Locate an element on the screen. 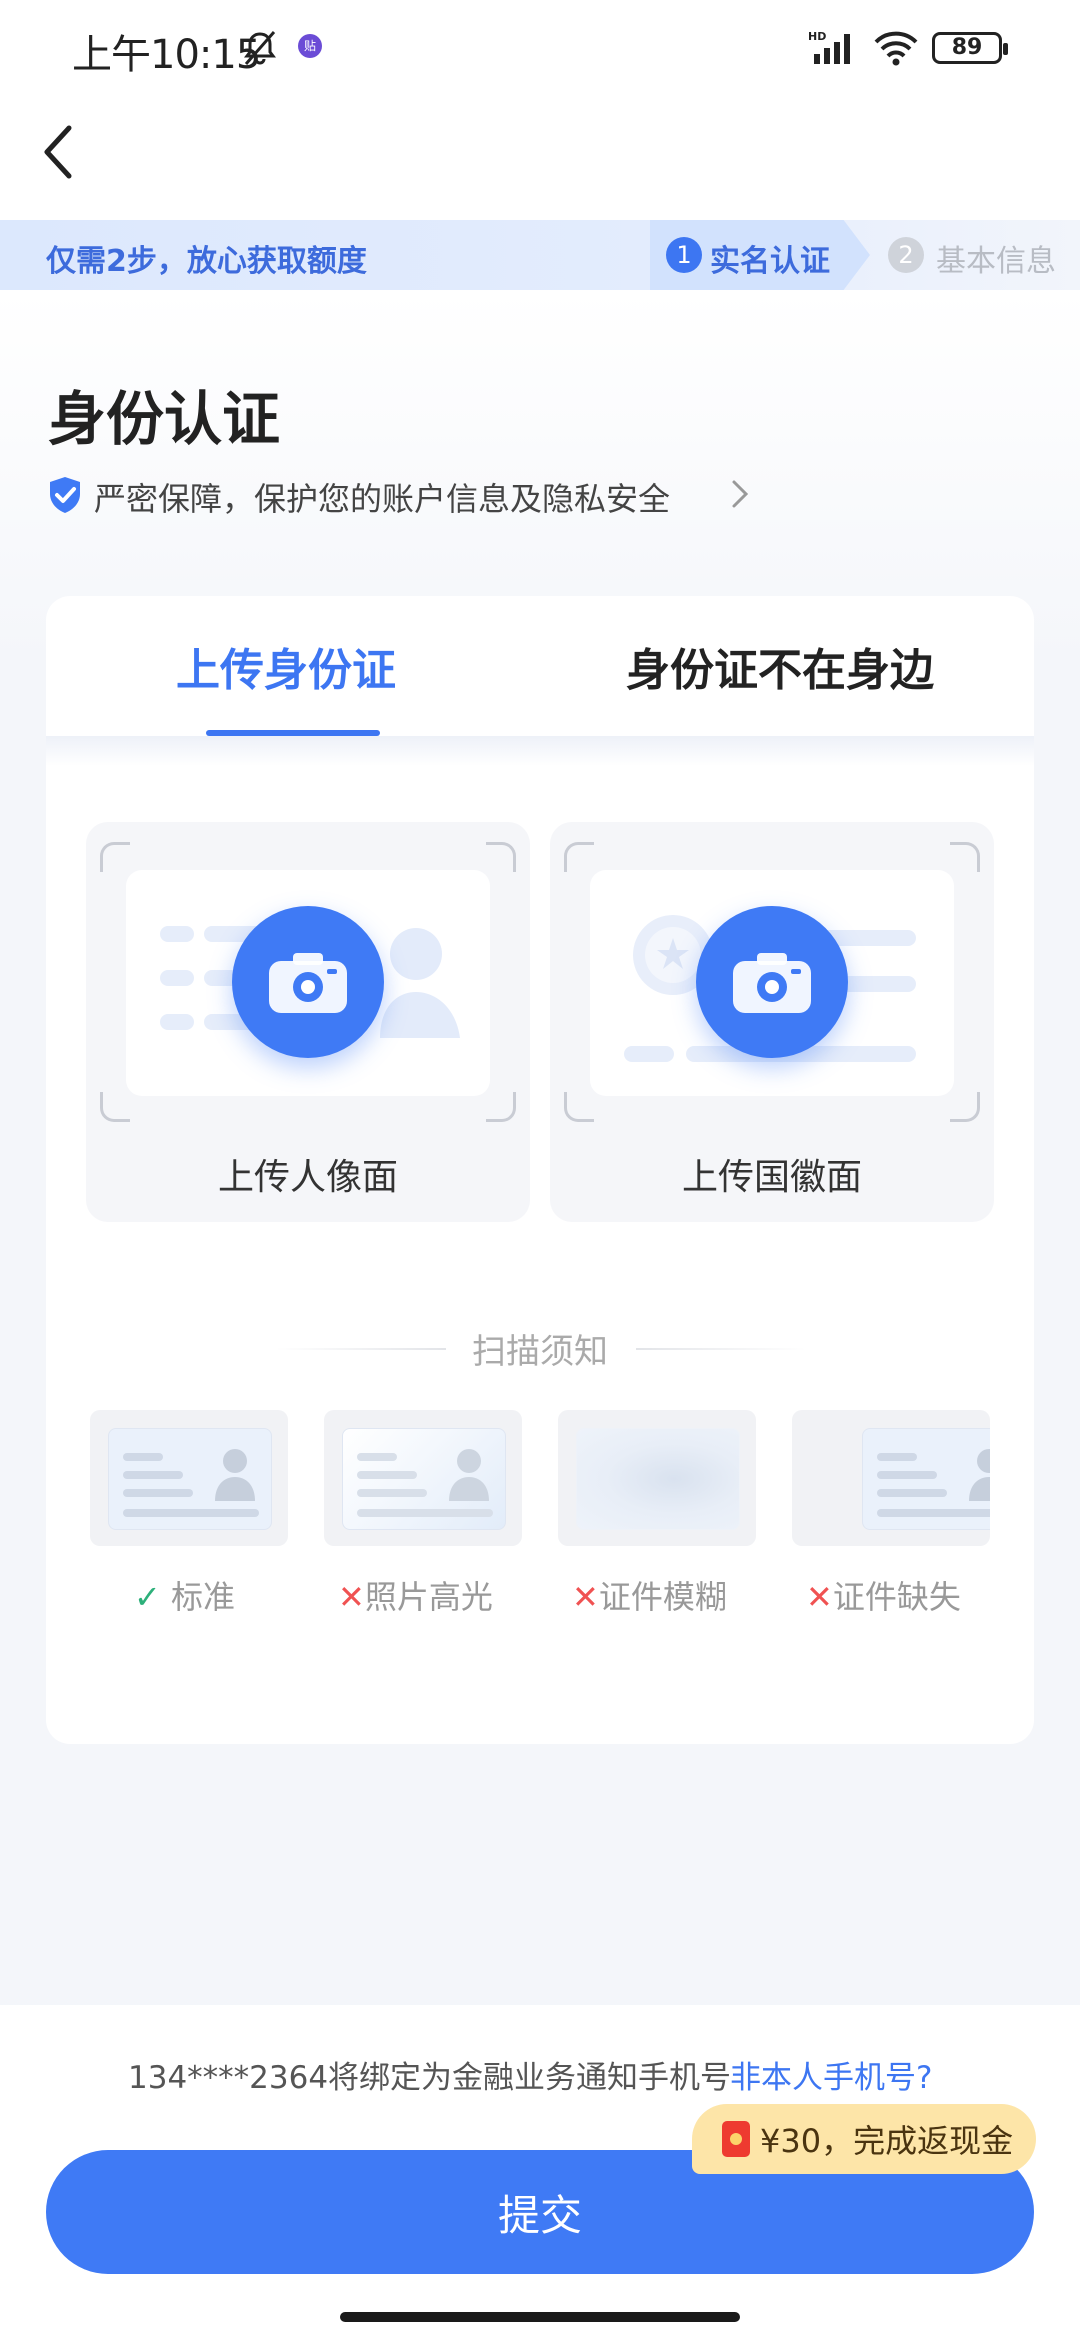  back-button is located at coordinates (58, 152).